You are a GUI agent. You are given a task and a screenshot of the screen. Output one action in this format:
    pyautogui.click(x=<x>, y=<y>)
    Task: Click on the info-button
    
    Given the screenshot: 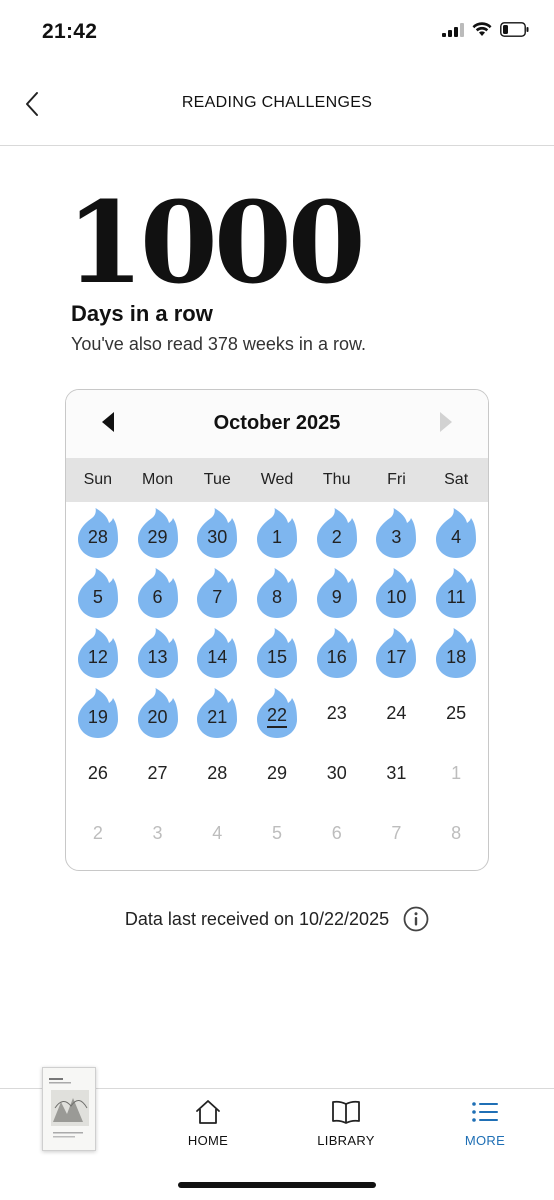 What is the action you would take?
    pyautogui.click(x=416, y=919)
    